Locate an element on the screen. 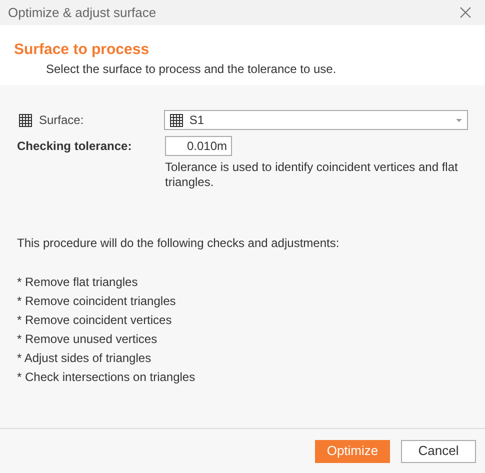 The width and height of the screenshot is (485, 473). procedure-intro: This procedure will do the following checks and adjustments: is located at coordinates (178, 243).